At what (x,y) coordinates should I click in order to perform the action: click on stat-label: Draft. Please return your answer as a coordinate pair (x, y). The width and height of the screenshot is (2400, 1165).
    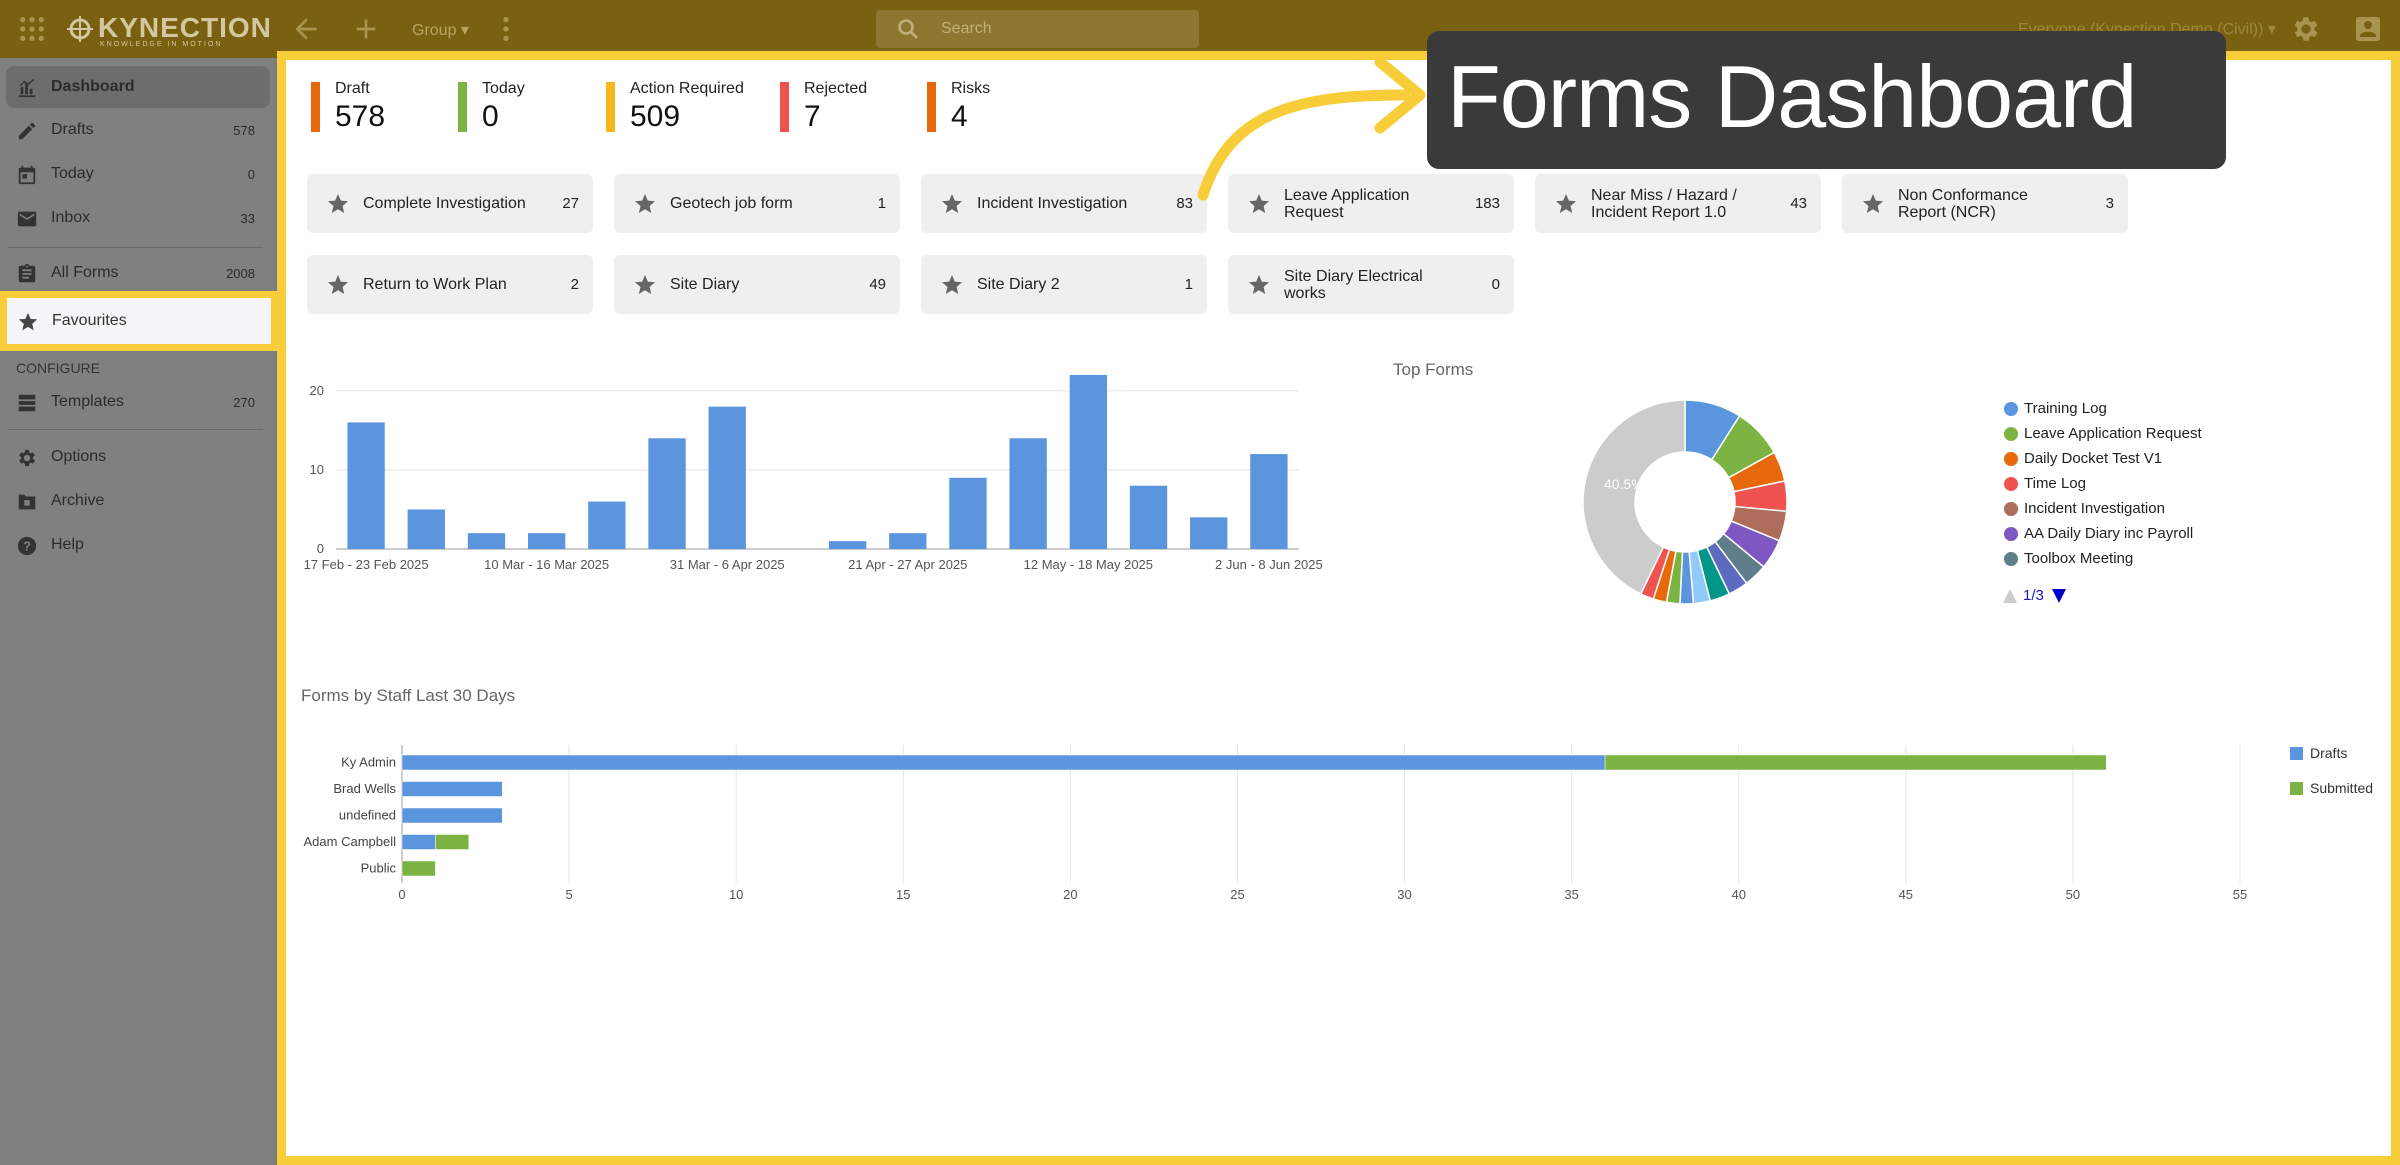
    Looking at the image, I should click on (352, 88).